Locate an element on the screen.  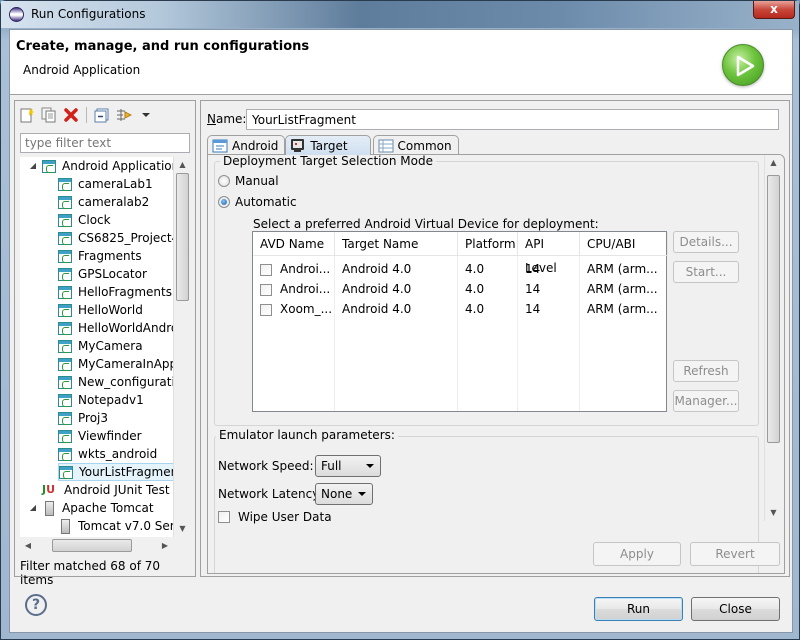
close-button: Close is located at coordinates (735, 609).